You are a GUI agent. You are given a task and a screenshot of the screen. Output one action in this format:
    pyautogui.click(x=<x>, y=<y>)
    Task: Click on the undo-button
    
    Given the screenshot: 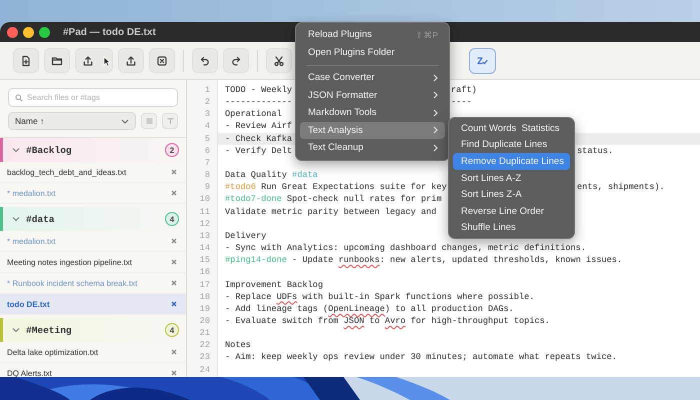 What is the action you would take?
    pyautogui.click(x=205, y=60)
    